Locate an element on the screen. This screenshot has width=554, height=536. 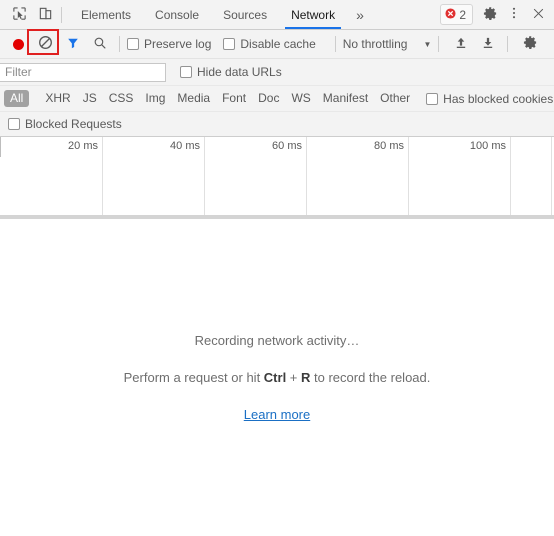
type-filter-other: Other is located at coordinates (395, 98).